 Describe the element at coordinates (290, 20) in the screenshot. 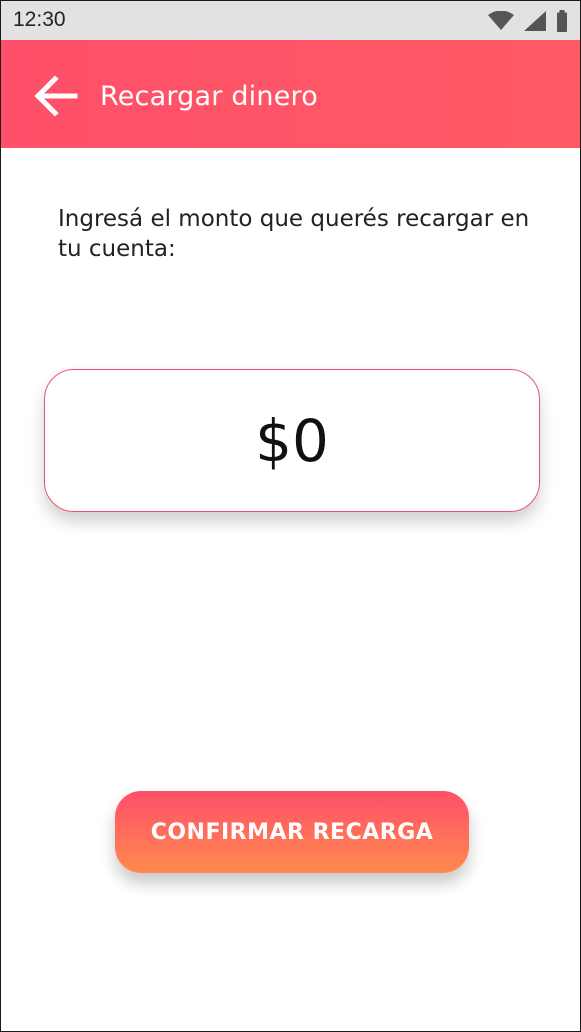

I see `status-bar: 12:30` at that location.